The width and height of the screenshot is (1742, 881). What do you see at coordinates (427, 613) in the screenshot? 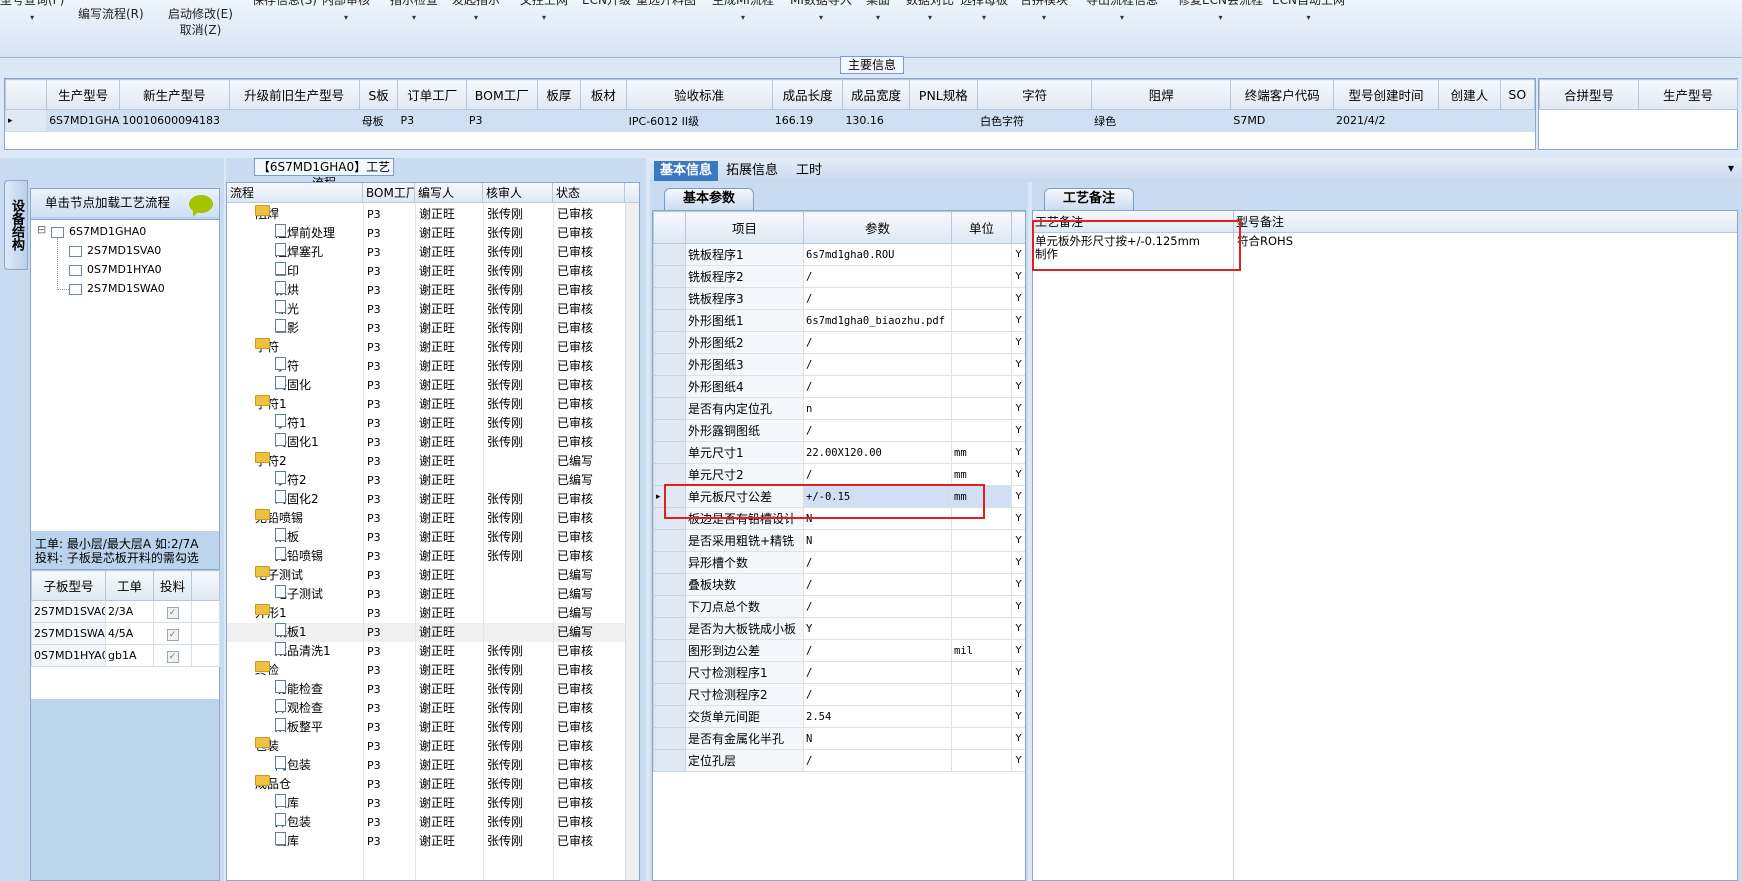
I see `process-row: 外形1 P3 谢正旺 已编写` at bounding box center [427, 613].